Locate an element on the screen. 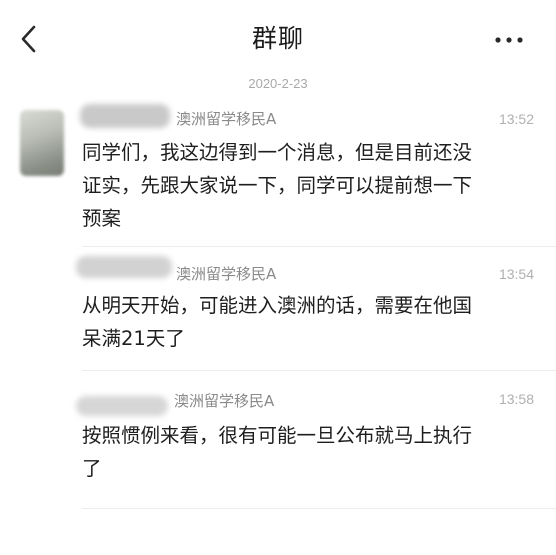 The height and width of the screenshot is (555, 556). page-title: 群聊 is located at coordinates (277, 38).